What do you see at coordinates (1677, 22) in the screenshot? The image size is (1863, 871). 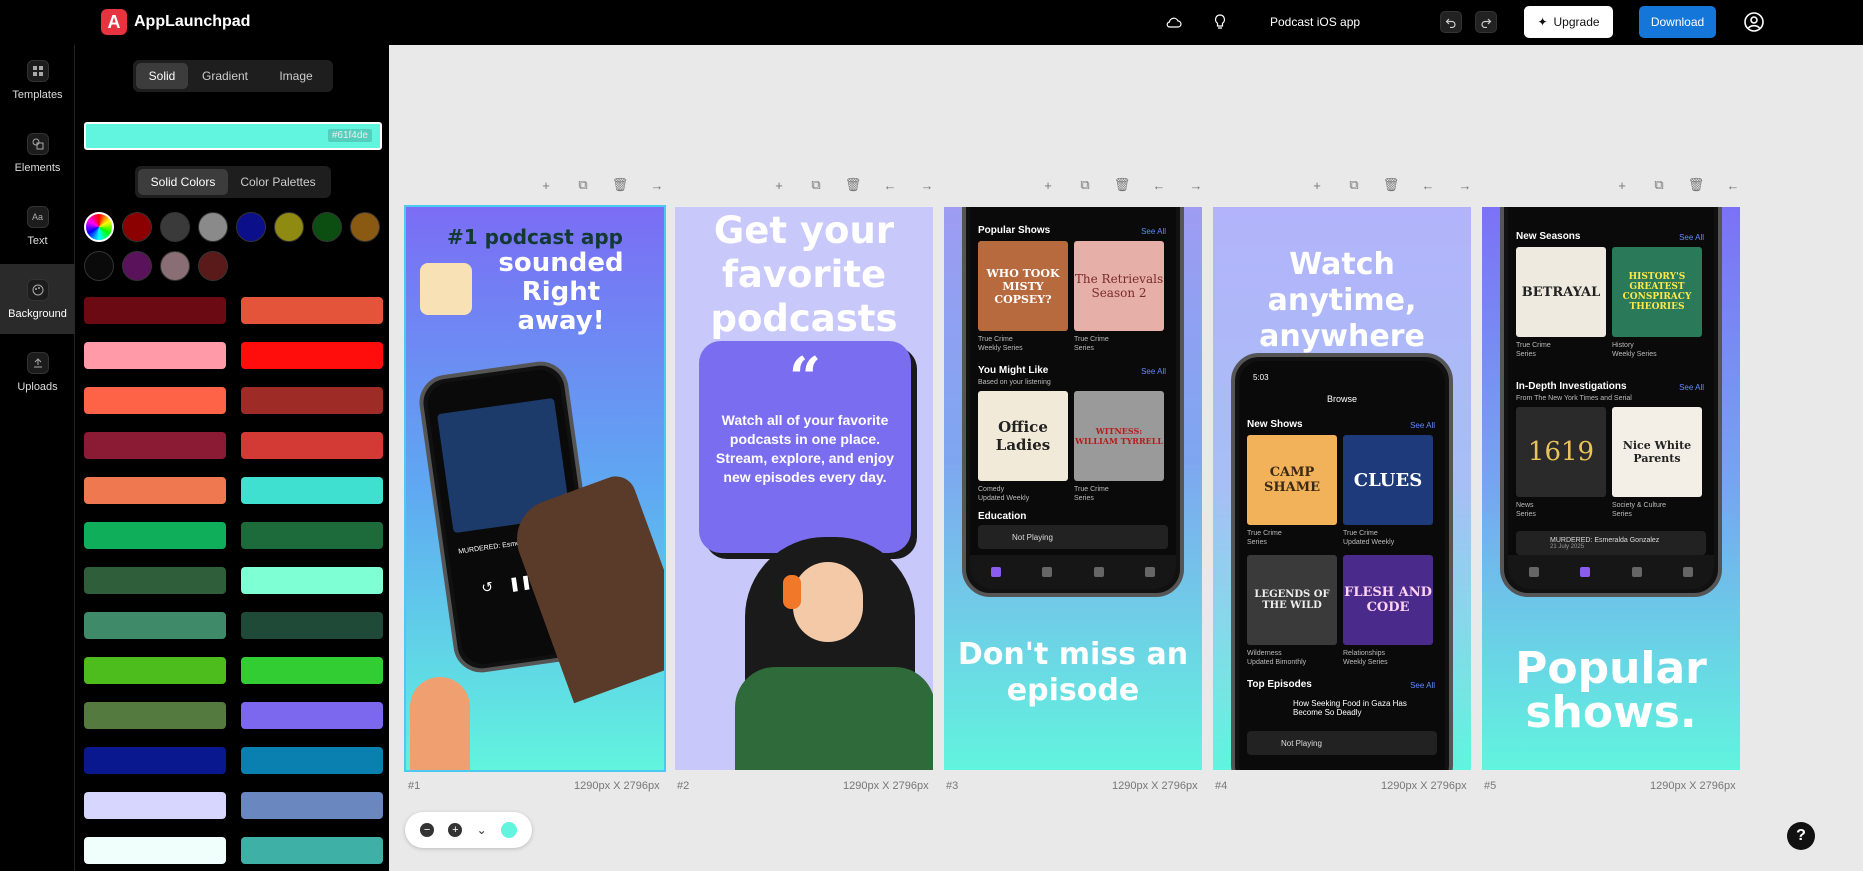 I see `download-button: Download` at bounding box center [1677, 22].